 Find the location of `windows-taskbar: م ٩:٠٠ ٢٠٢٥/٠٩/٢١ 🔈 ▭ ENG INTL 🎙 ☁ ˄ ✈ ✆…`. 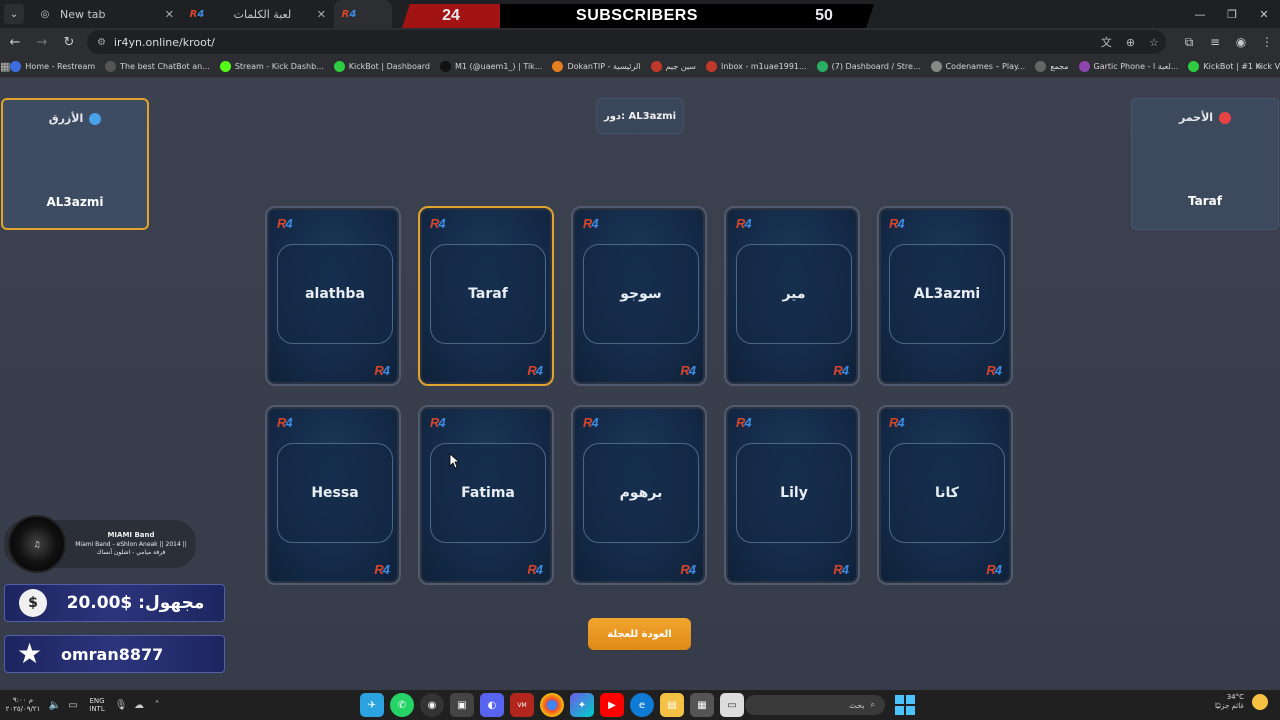

windows-taskbar: م ٩:٠٠ ٢٠٢٥/٠٩/٢١ 🔈 ▭ ENG INTL 🎙 ☁ ˄ ✈ ✆… is located at coordinates (640, 705).